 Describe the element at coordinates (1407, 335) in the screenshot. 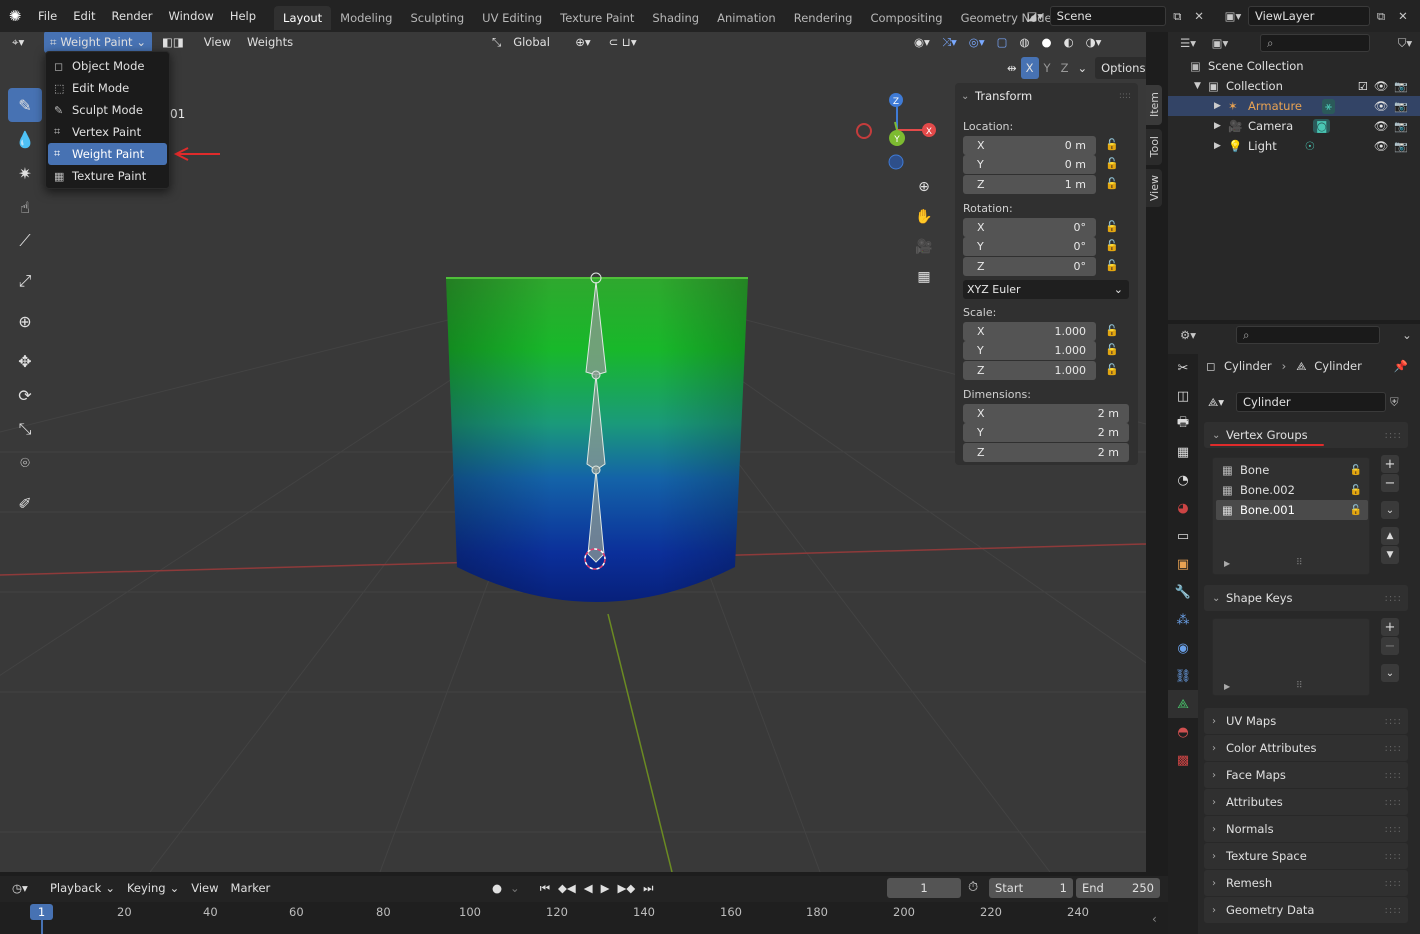

I see `chevron-down-icon: ⌄` at that location.